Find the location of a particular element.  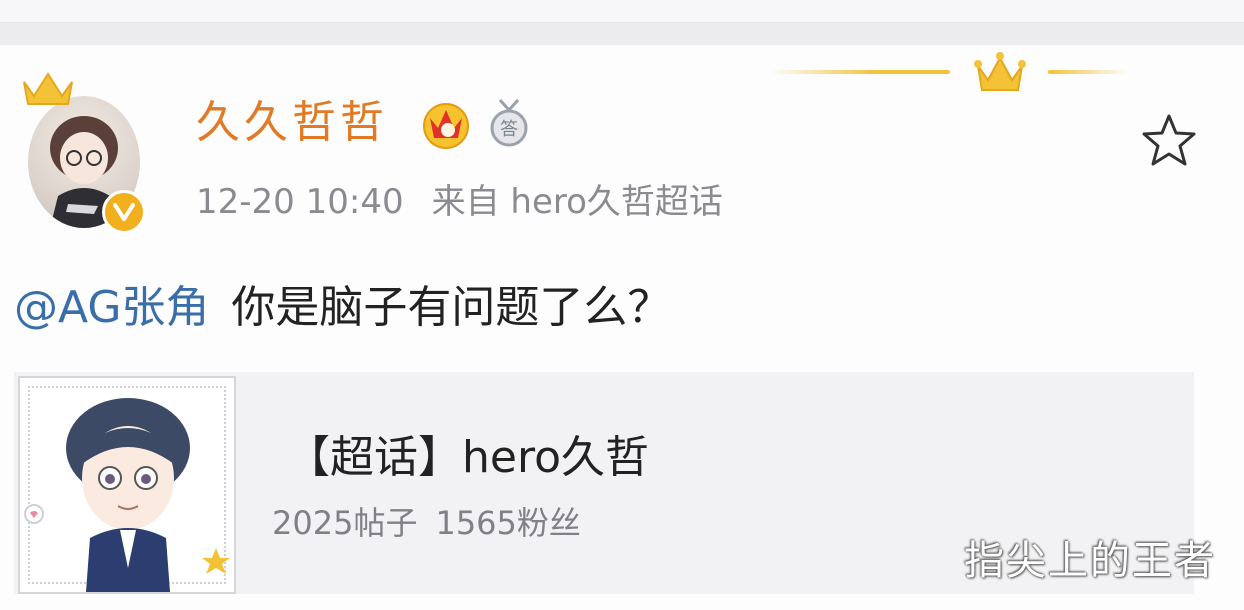

post-body: @AG张角 你是脑子有问题了么？ is located at coordinates (342, 308).